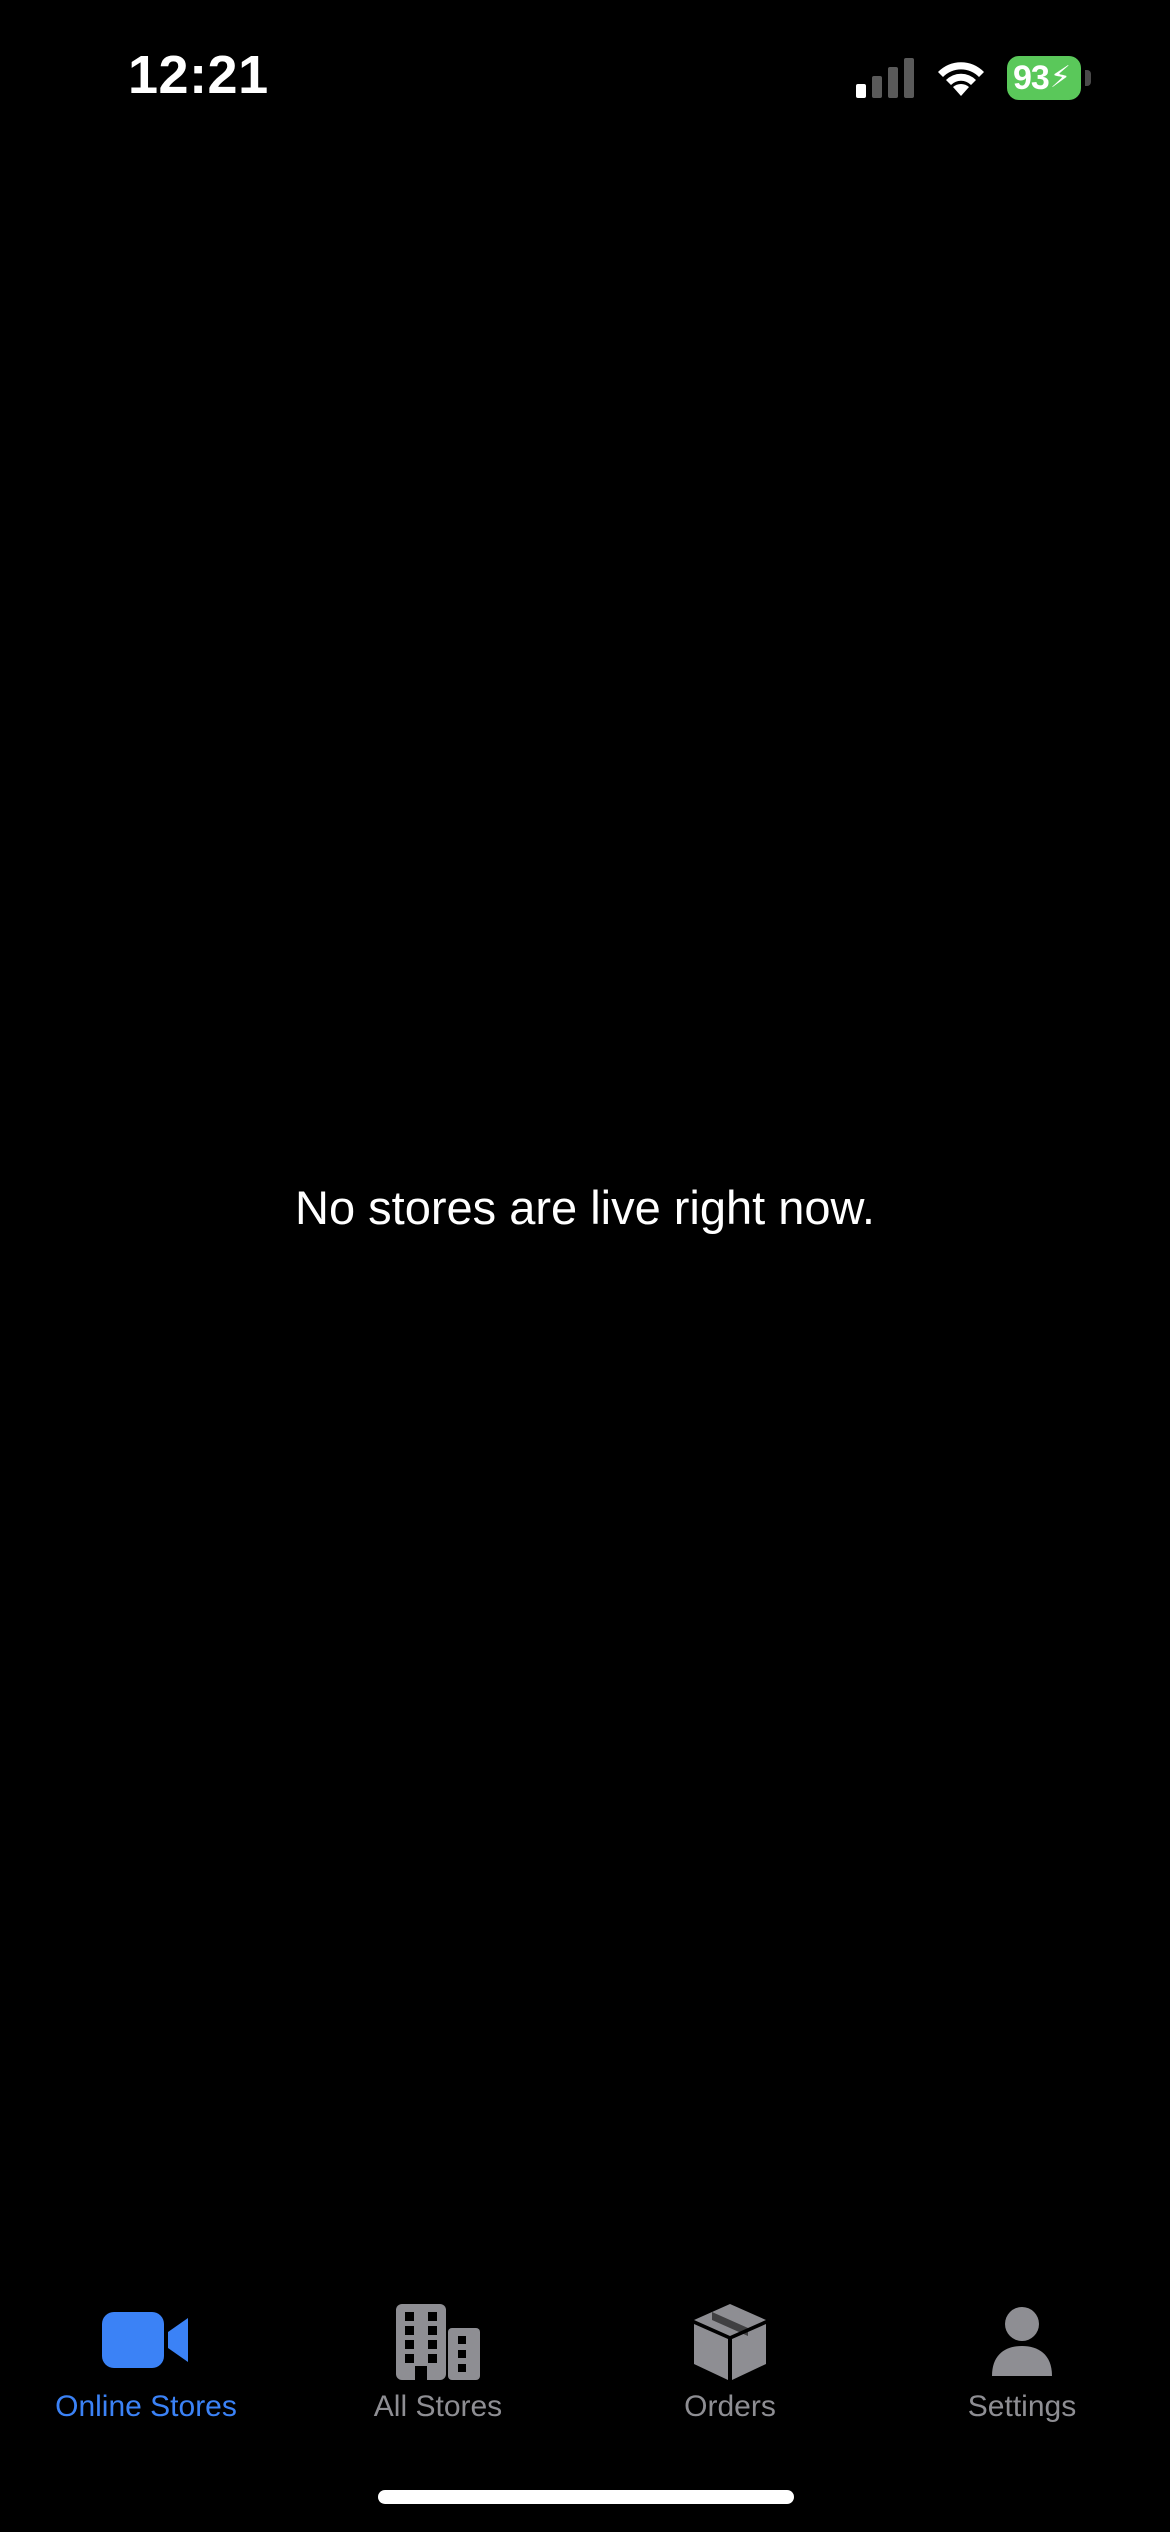 This screenshot has height=2532, width=1170. What do you see at coordinates (1022, 2341) in the screenshot?
I see `person-icon` at bounding box center [1022, 2341].